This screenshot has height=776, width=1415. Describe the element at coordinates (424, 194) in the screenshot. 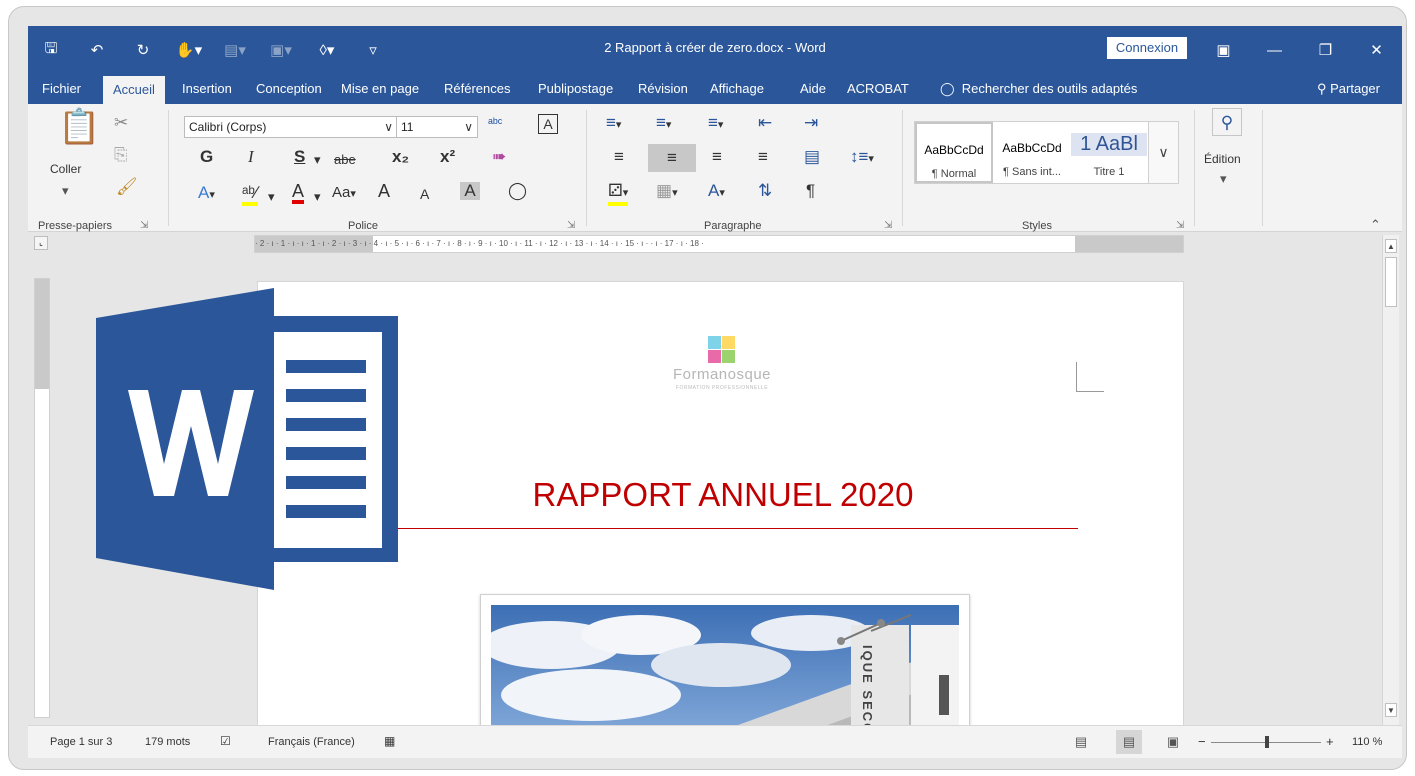

I see `shrink-font-button: A` at that location.